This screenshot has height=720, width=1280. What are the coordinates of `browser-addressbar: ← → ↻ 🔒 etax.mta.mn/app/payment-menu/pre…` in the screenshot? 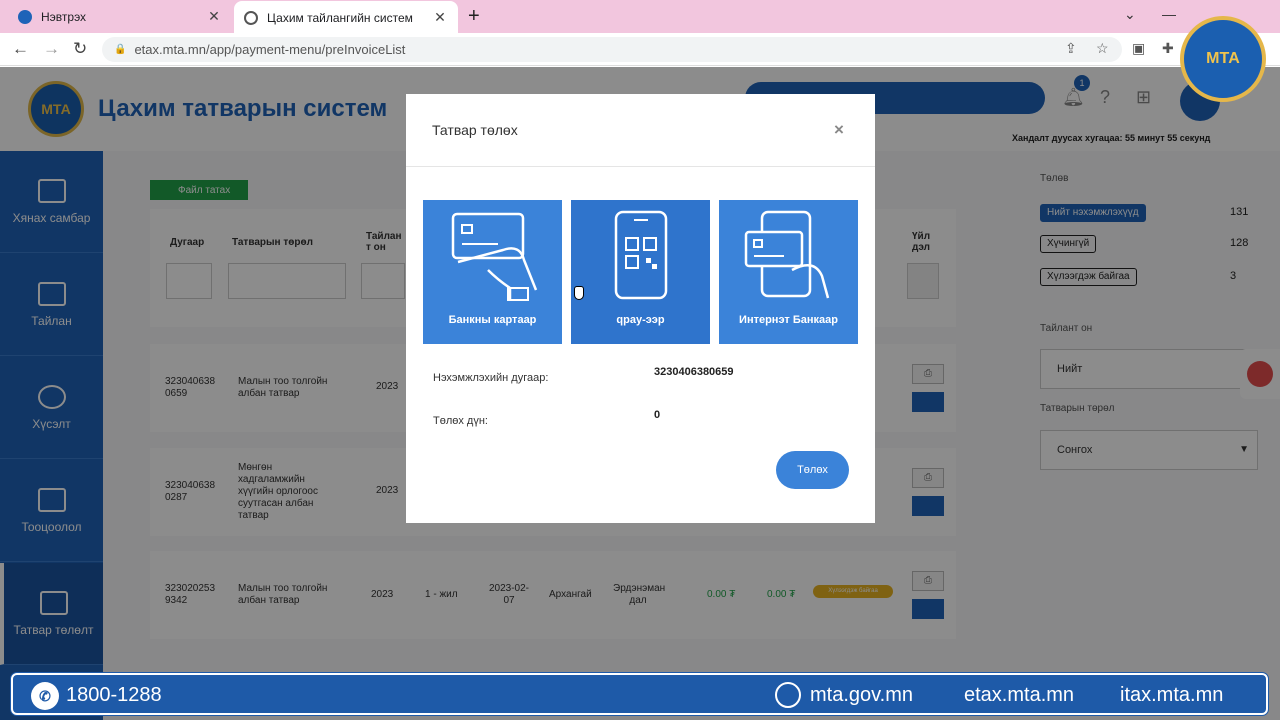 It's located at (640, 49).